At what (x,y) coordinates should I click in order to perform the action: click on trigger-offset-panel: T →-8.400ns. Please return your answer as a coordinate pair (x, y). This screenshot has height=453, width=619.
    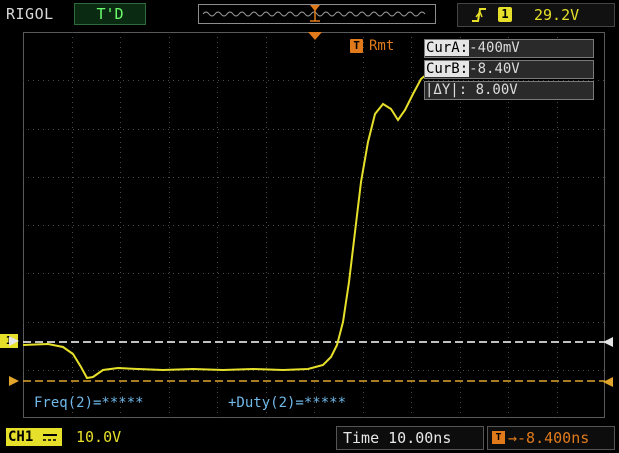
    Looking at the image, I should click on (551, 438).